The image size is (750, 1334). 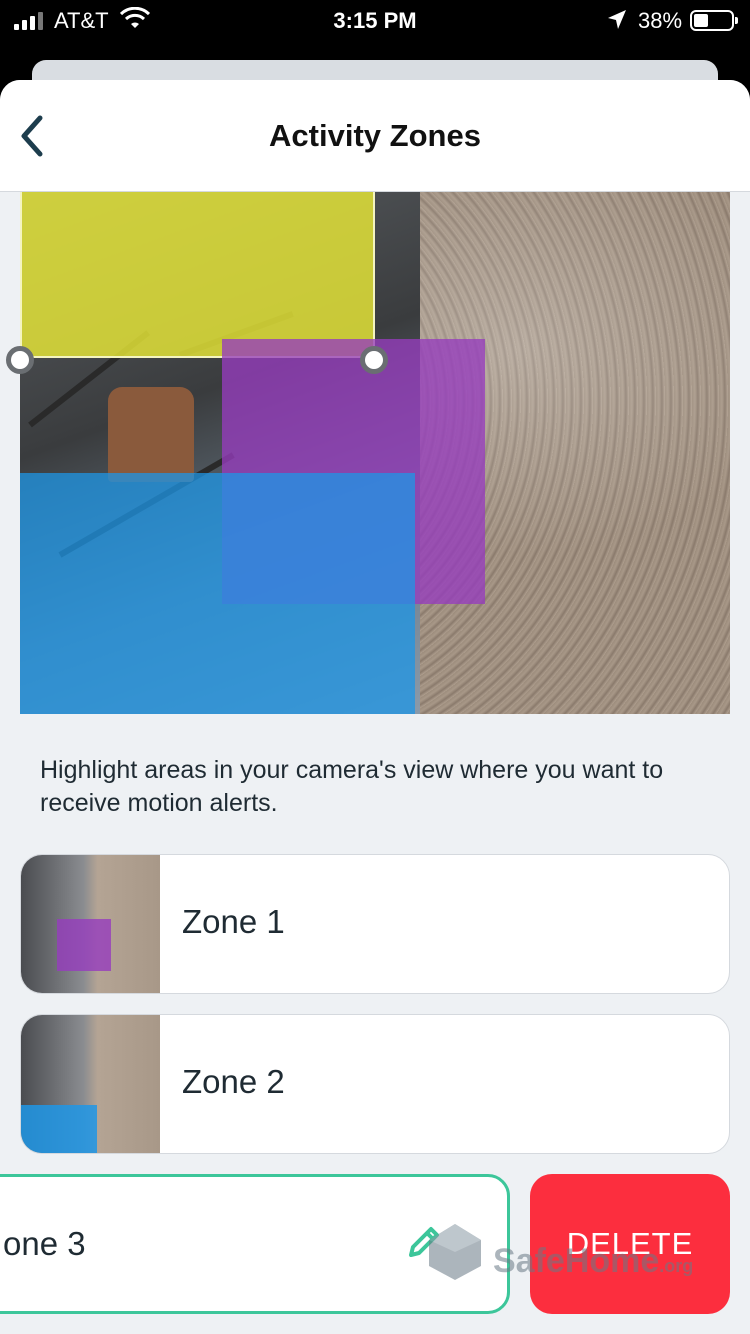 I want to click on status-bar: AT&T 3:15 PM 38%, so click(x=375, y=22).